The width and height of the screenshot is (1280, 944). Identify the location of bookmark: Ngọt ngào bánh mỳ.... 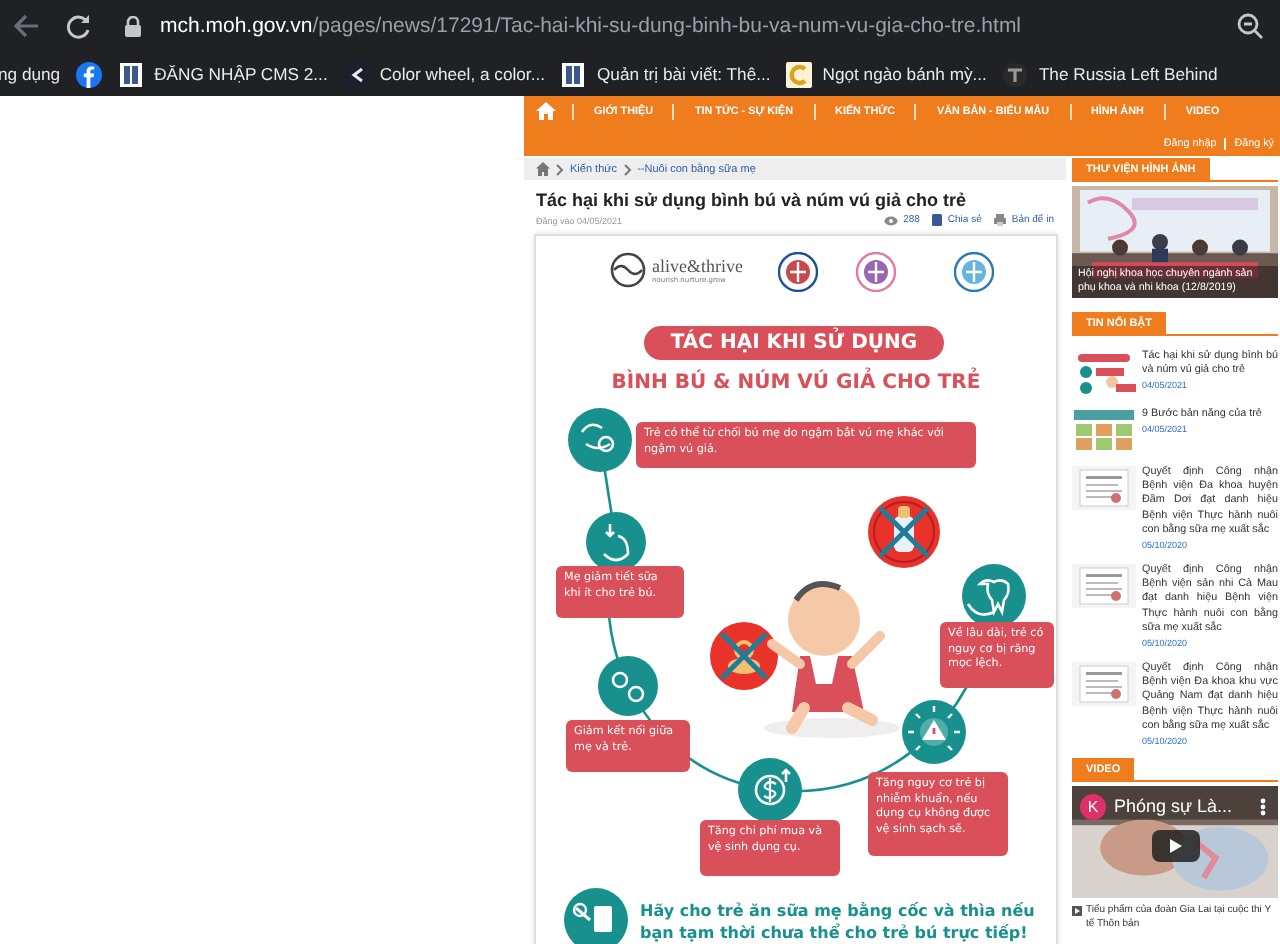
(886, 74).